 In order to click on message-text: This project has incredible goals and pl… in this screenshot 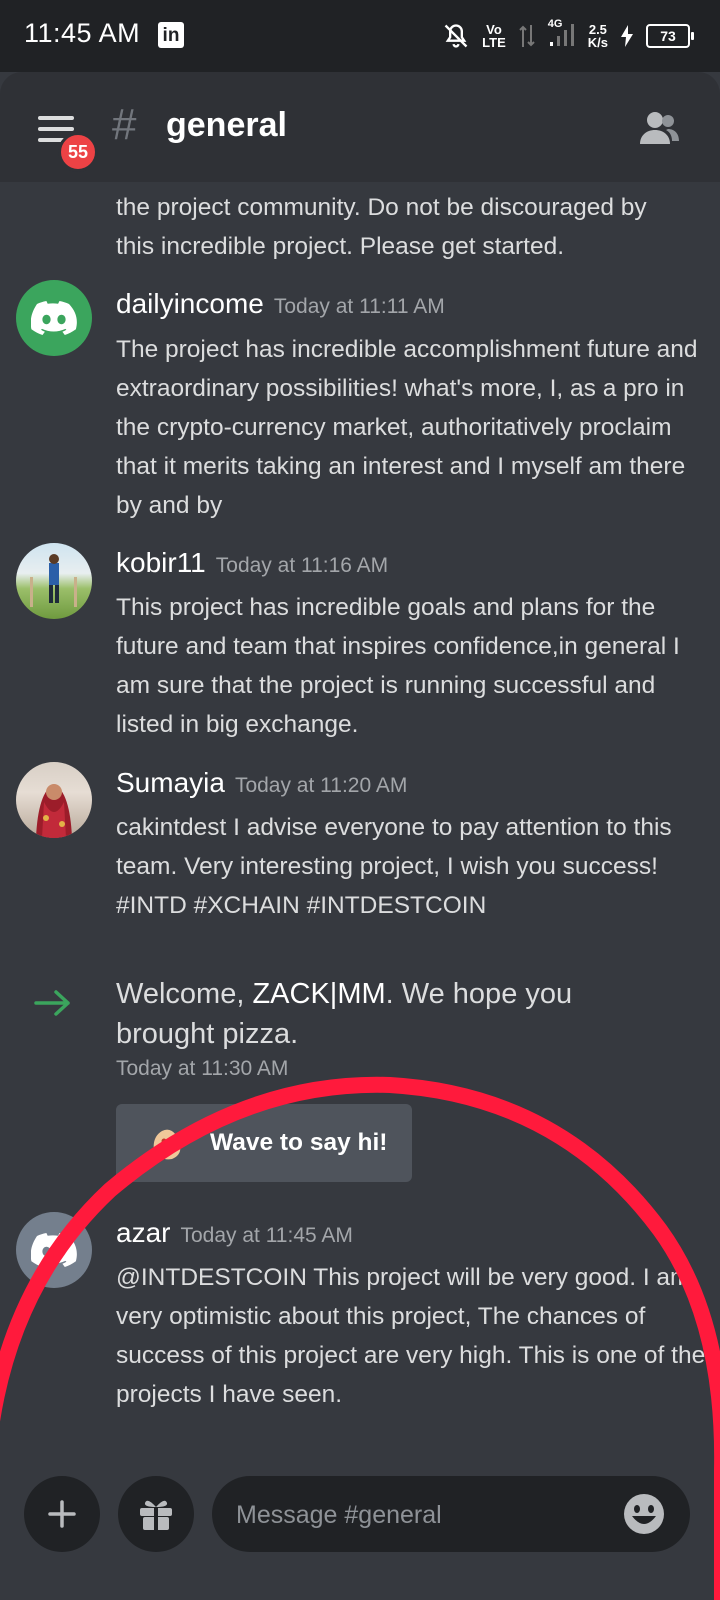, I will do `click(398, 666)`.